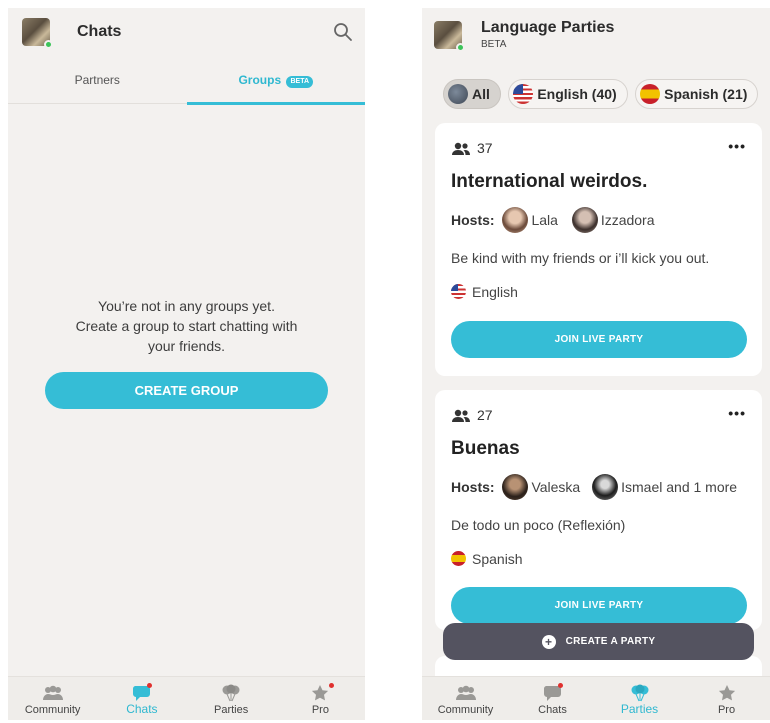 The width and height of the screenshot is (770, 723). What do you see at coordinates (497, 559) in the screenshot?
I see `language-label: Spanish` at bounding box center [497, 559].